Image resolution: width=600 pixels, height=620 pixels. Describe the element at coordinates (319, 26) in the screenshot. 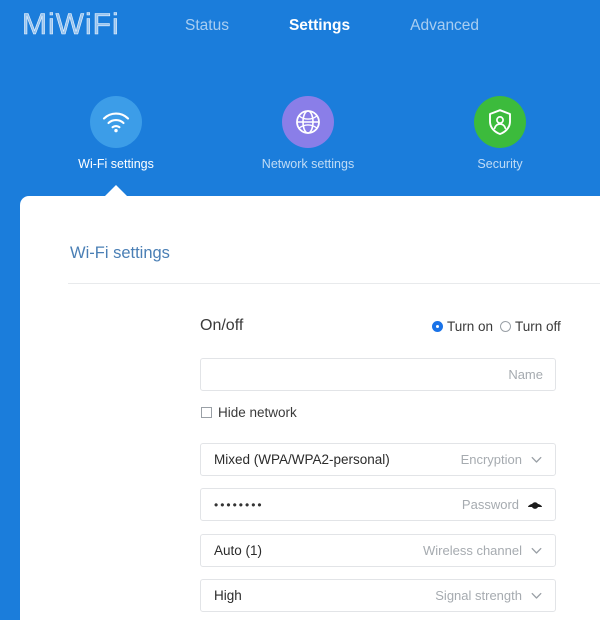

I see `nav-item-settings: Settings` at that location.